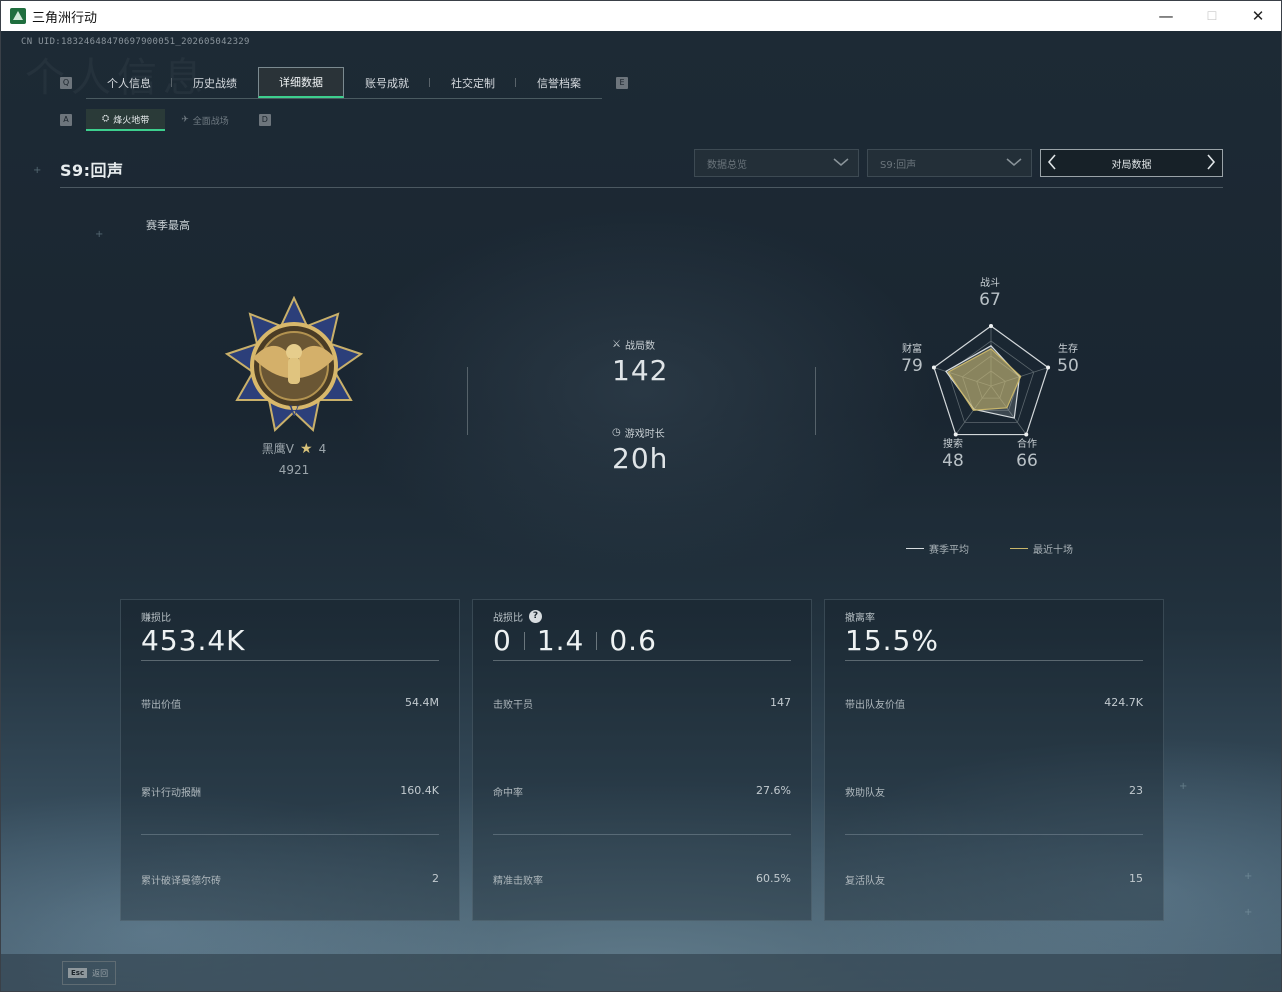  I want to click on panel-title: 战损比, so click(508, 618).